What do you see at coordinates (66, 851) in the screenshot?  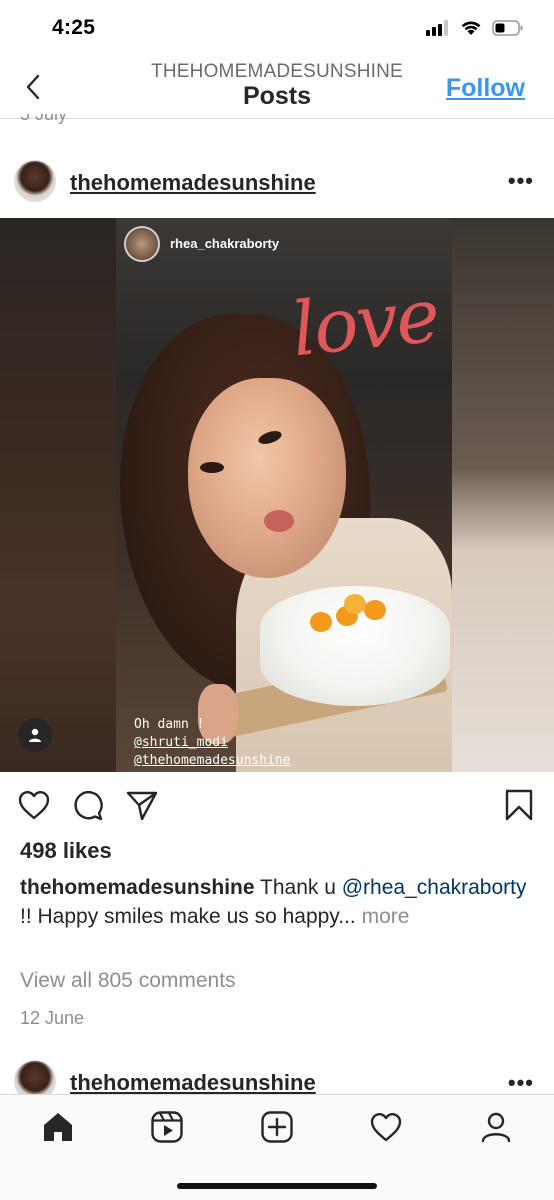 I see `likes-count: 498 likes` at bounding box center [66, 851].